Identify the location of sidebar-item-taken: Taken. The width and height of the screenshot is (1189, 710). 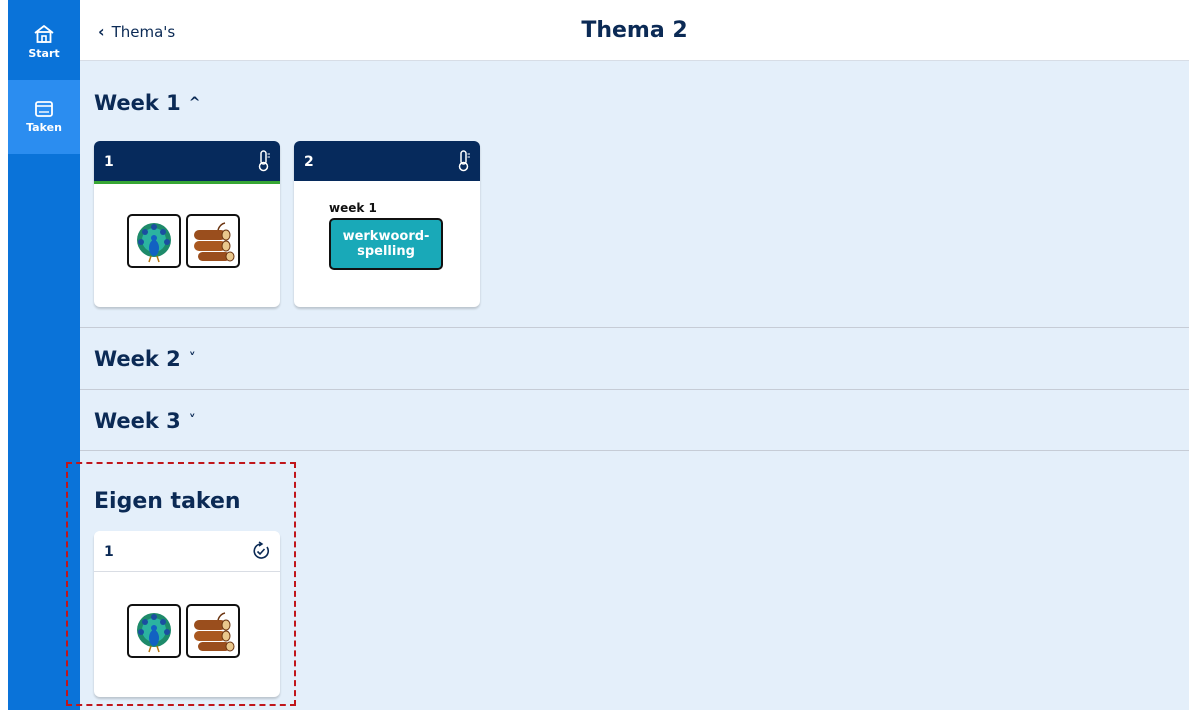
(44, 117).